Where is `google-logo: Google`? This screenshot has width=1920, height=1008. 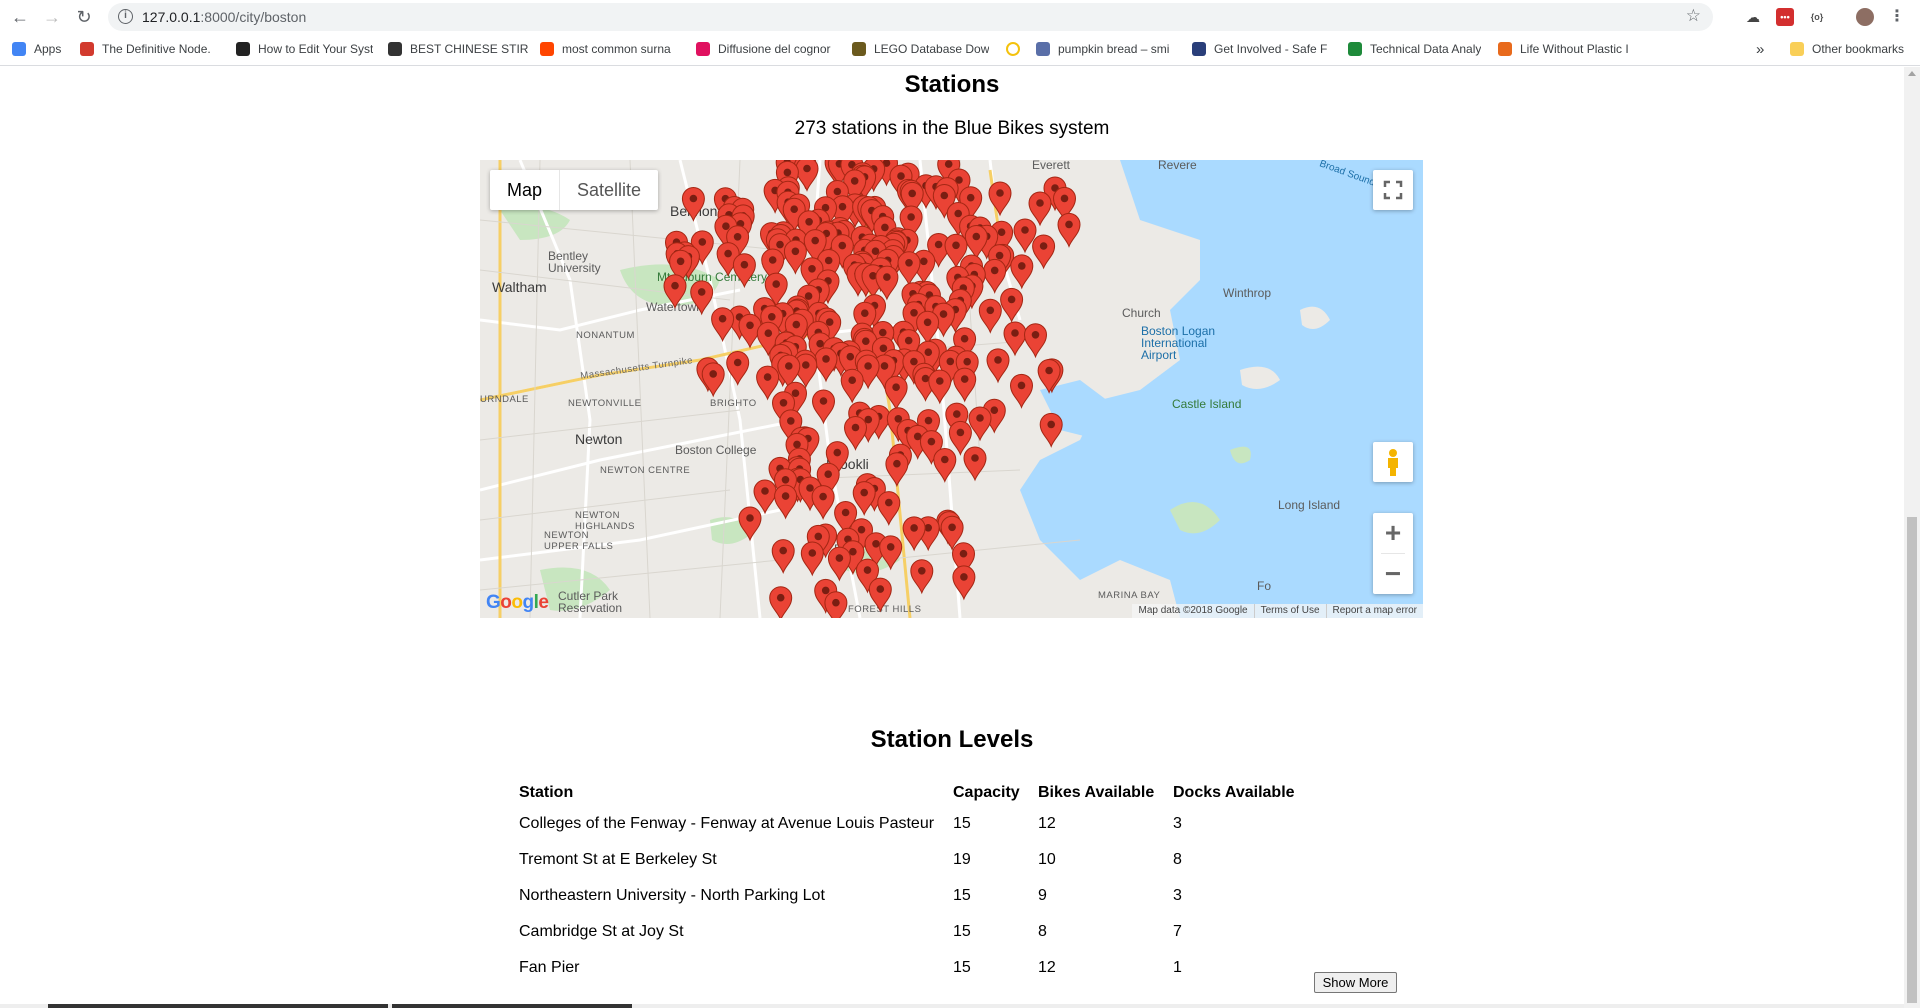
google-logo: Google is located at coordinates (517, 602).